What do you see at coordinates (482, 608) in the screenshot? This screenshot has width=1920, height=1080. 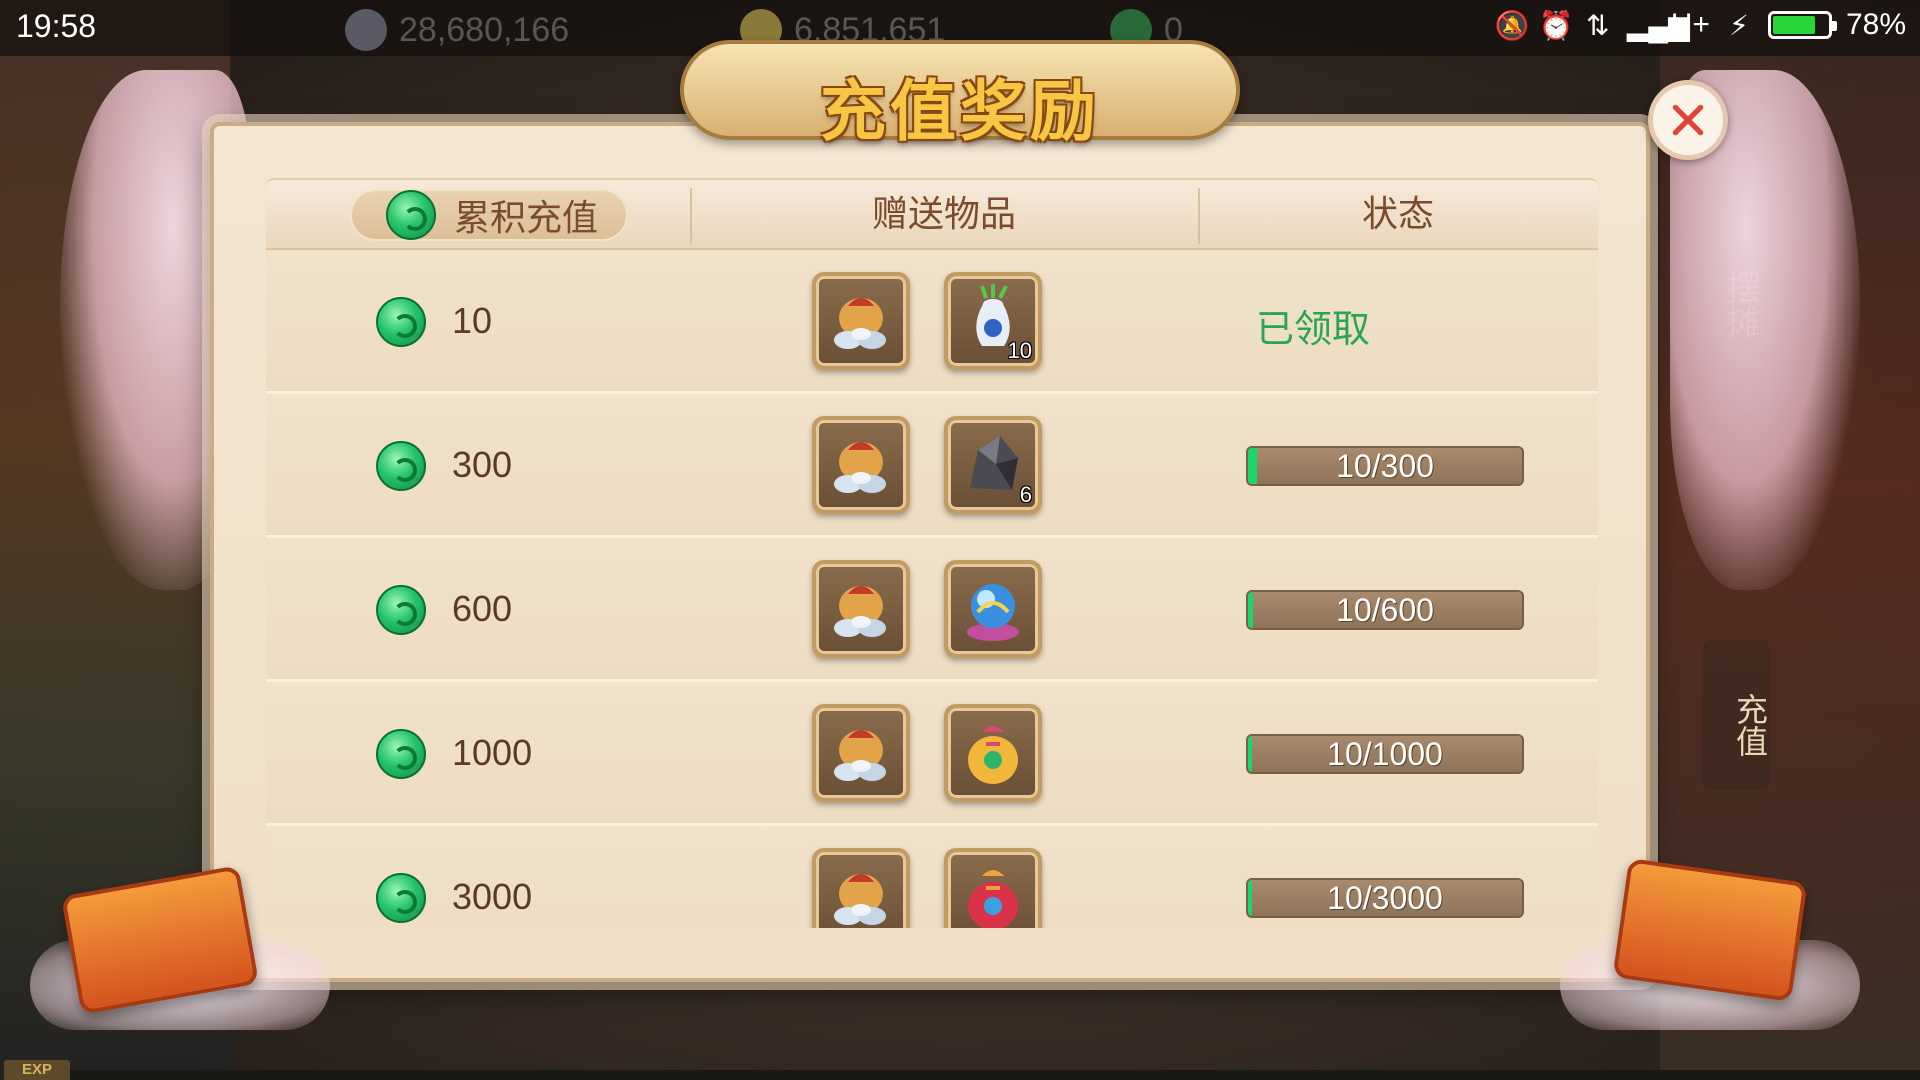 I see `recharge-amount: 600` at bounding box center [482, 608].